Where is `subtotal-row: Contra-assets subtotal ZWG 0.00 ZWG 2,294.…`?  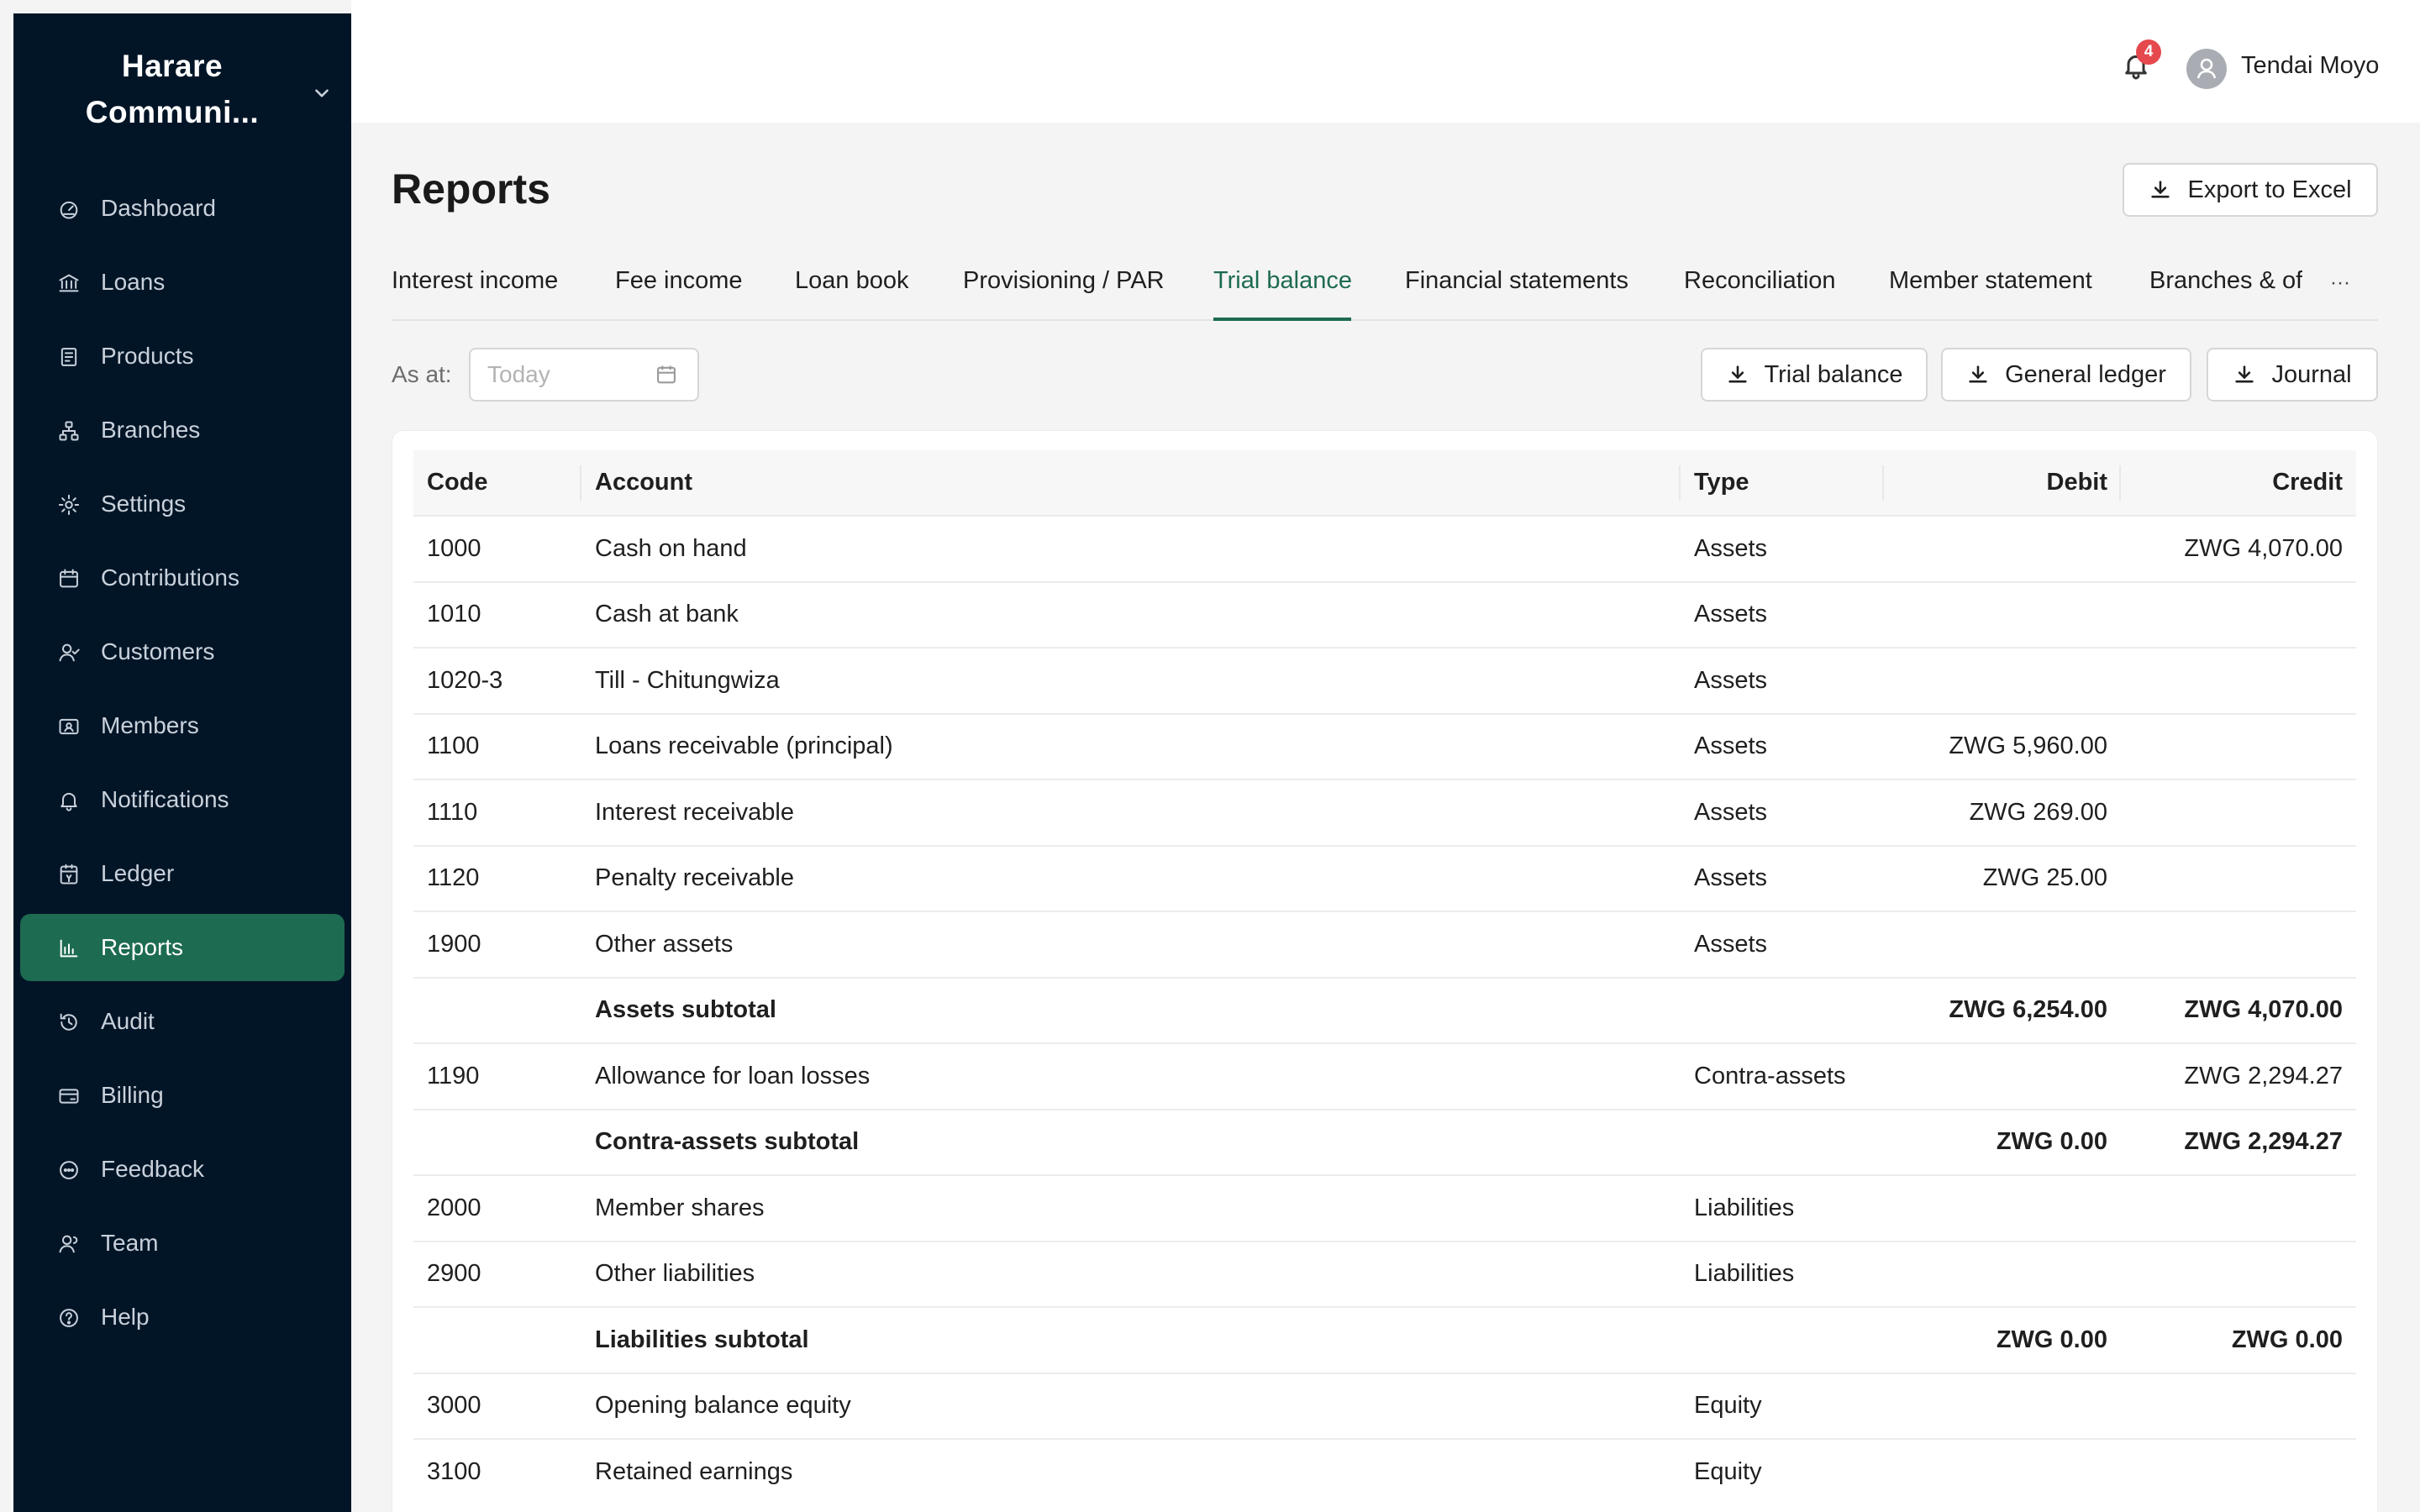
subtotal-row: Contra-assets subtotal ZWG 0.00 ZWG 2,294.… is located at coordinates (1384, 1142).